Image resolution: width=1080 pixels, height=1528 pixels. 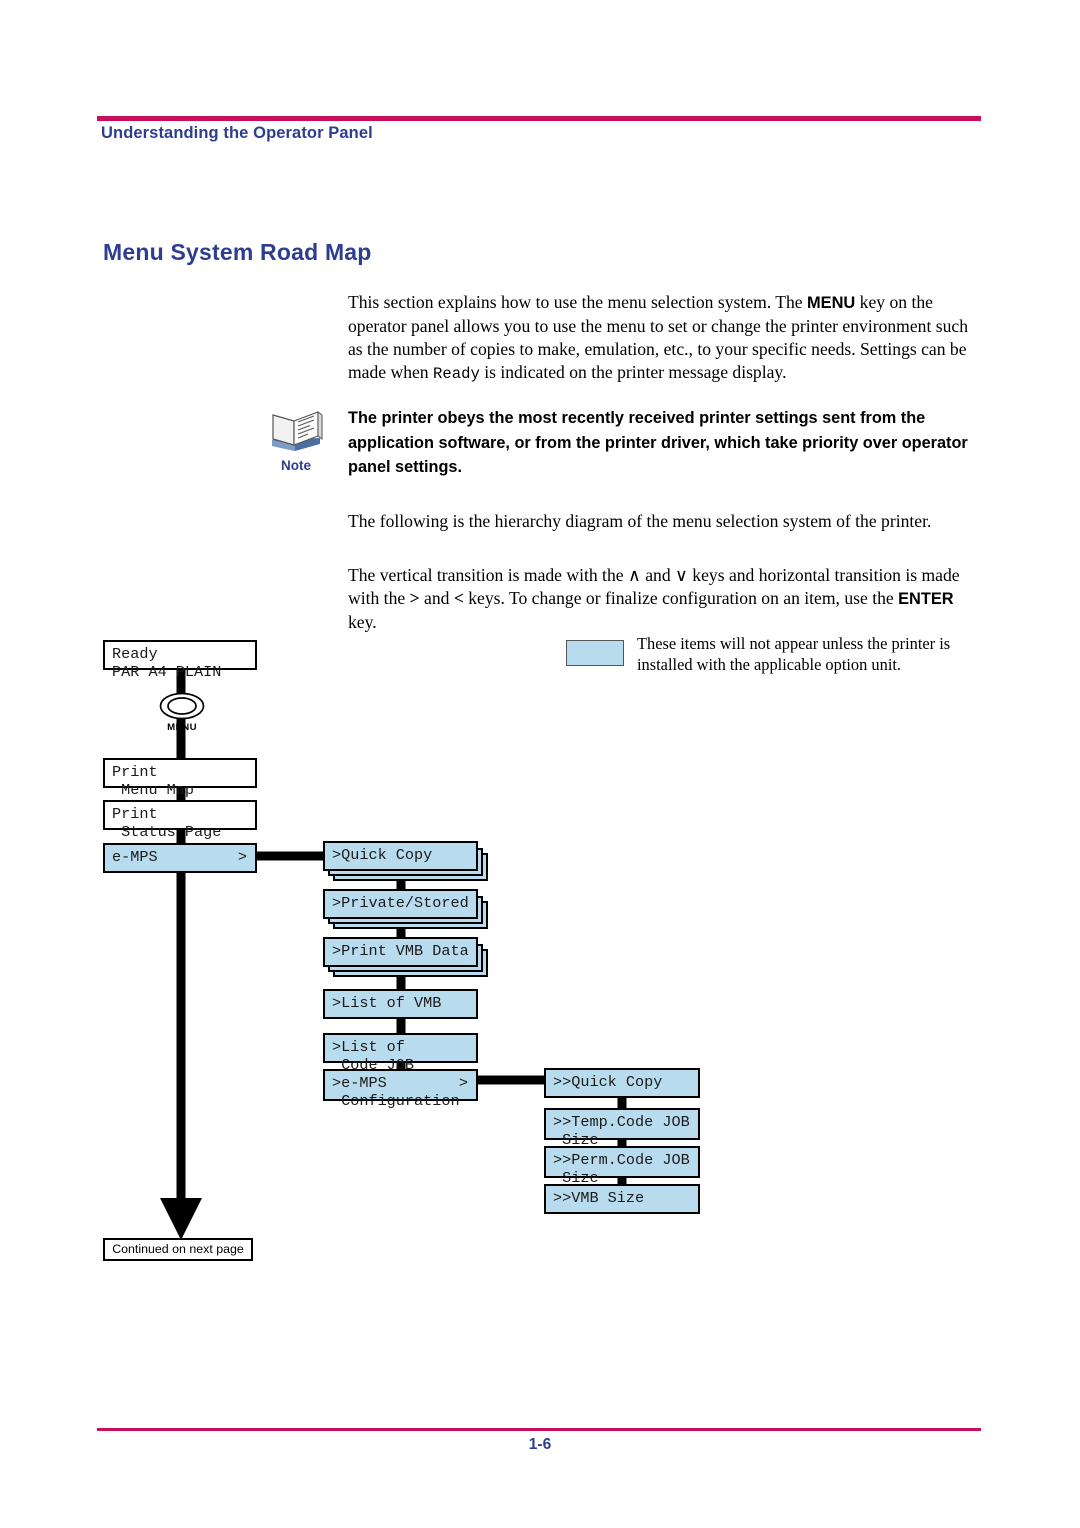 I want to click on lcd-line2: PAR A4 PLAIN, so click(x=167, y=671).